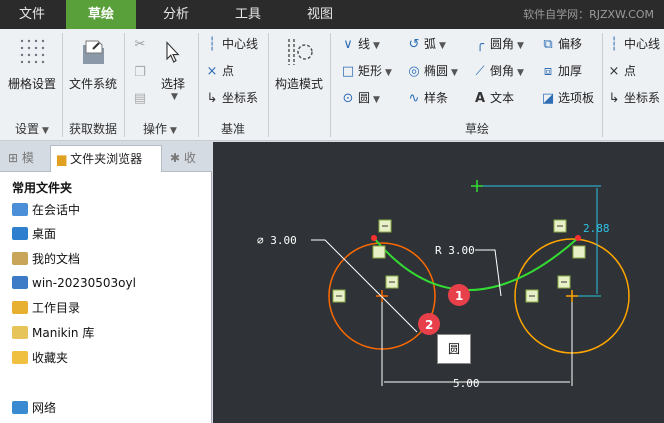 This screenshot has height=423, width=664. I want to click on right-center-mark, so click(572, 296).